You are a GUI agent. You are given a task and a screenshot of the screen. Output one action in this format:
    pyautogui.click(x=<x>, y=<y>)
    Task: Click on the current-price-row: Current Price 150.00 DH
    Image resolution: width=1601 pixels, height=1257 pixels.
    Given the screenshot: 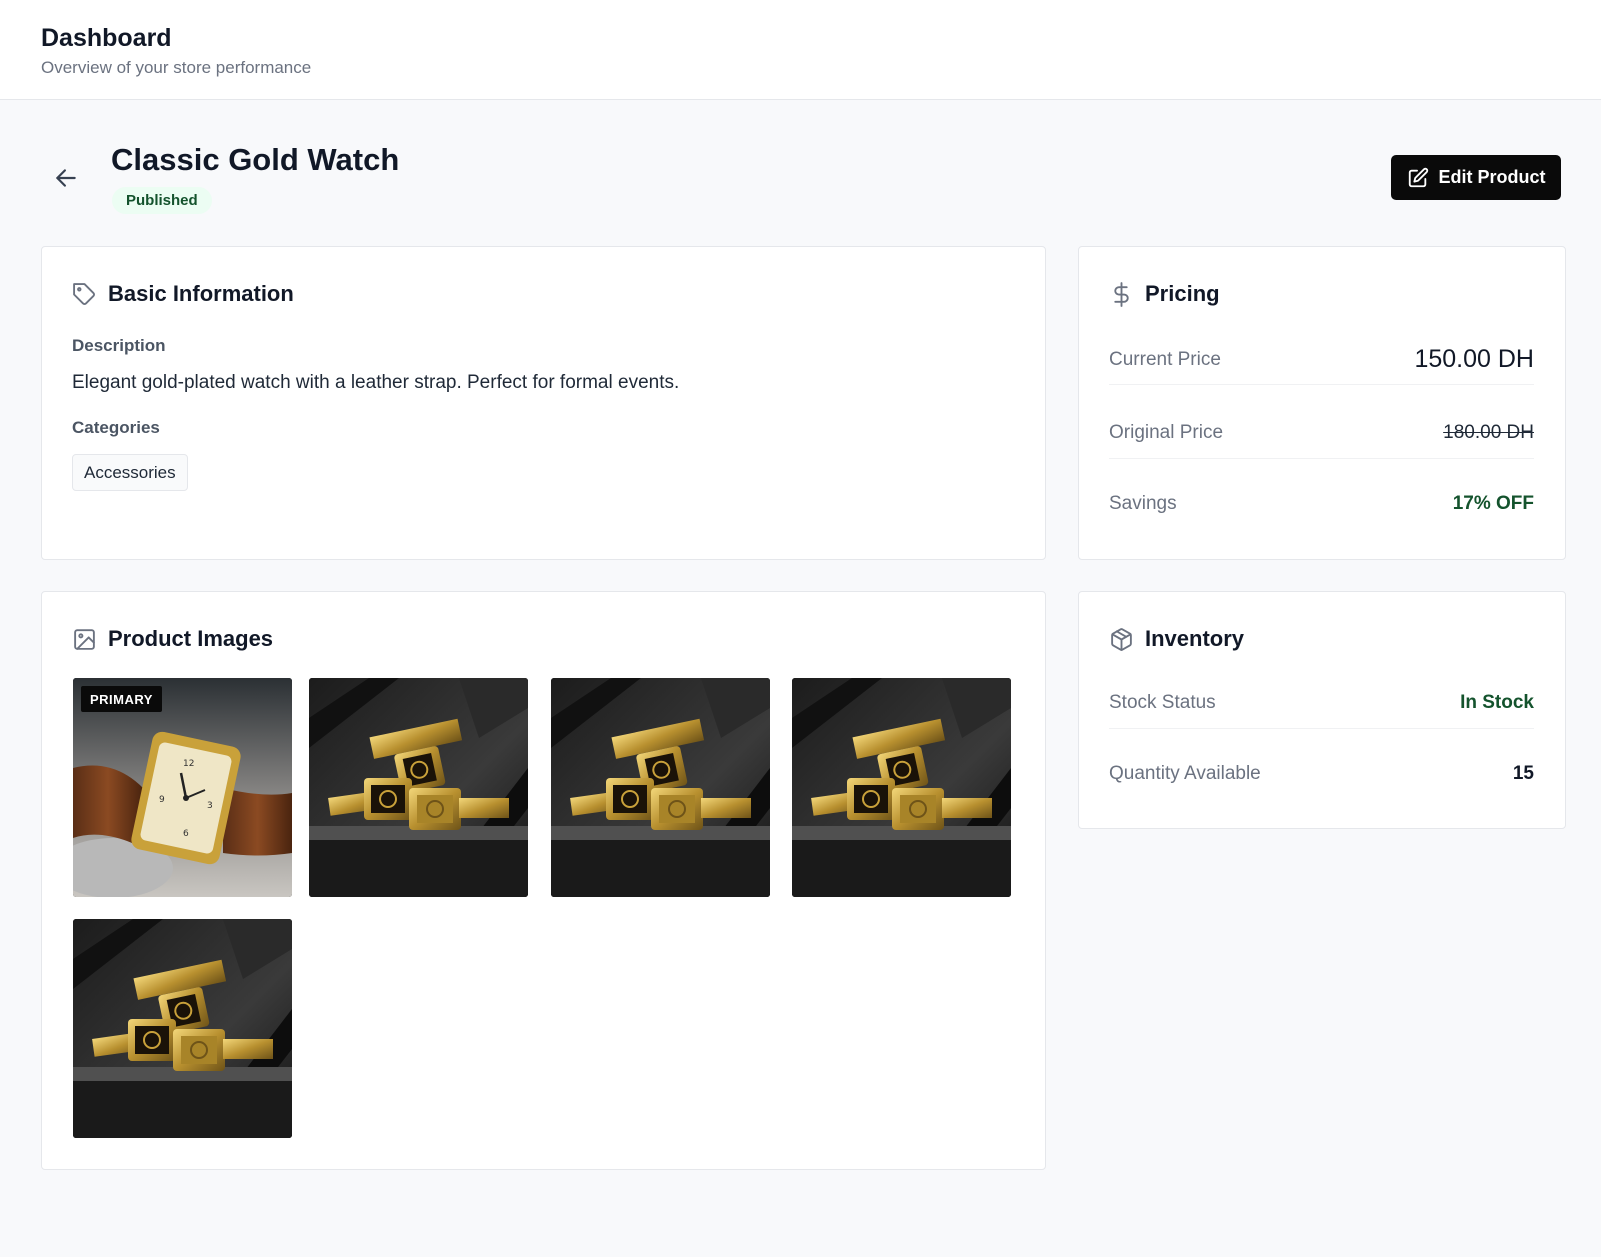 What is the action you would take?
    pyautogui.click(x=1321, y=360)
    